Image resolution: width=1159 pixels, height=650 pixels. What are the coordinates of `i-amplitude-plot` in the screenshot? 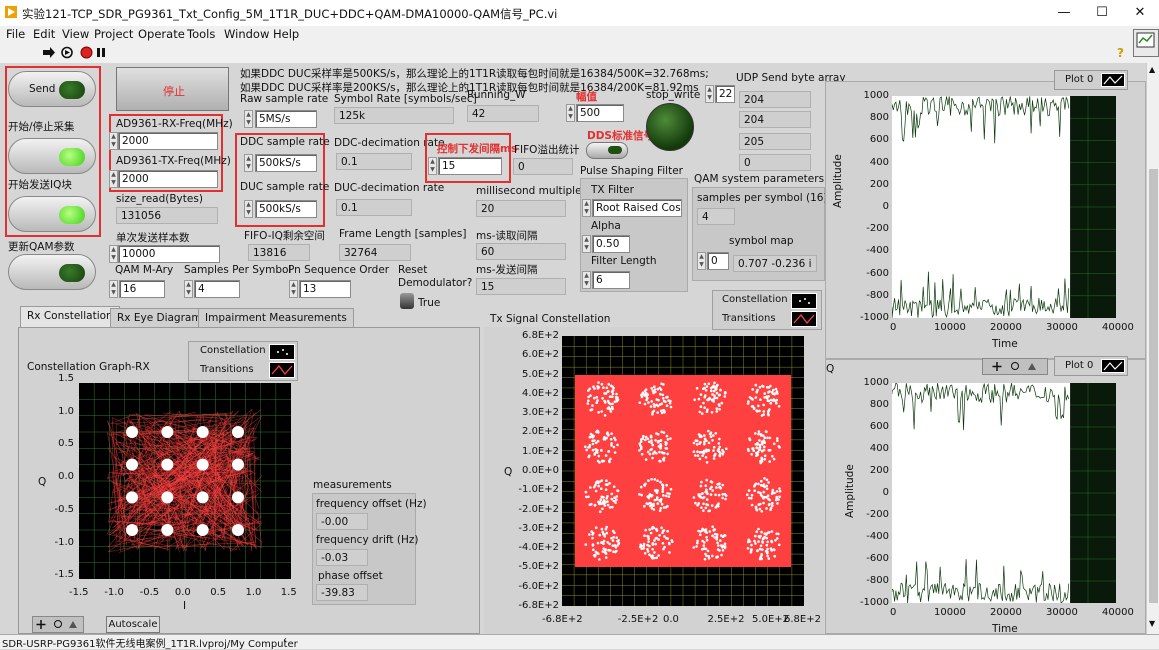 It's located at (1003, 207).